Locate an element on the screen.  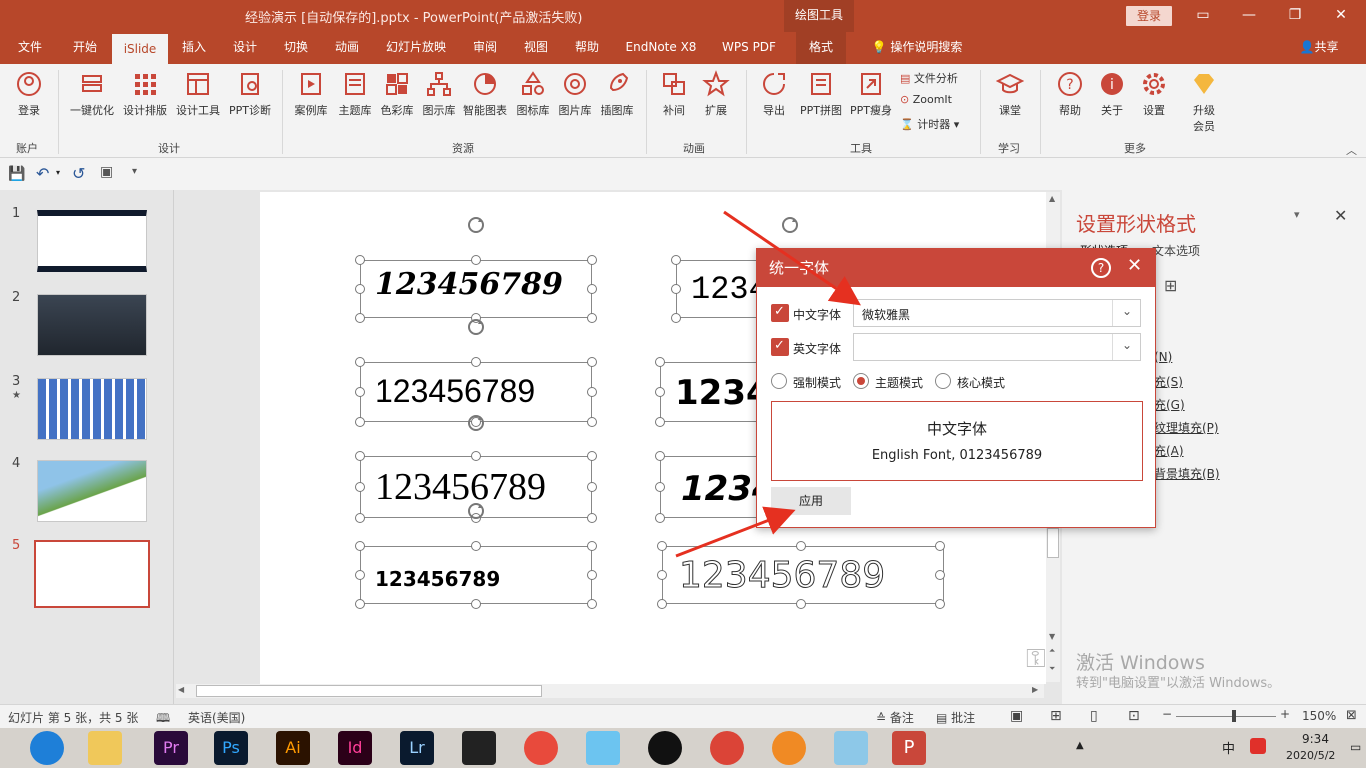
tab-format: 格式 is located at coordinates (821, 48).